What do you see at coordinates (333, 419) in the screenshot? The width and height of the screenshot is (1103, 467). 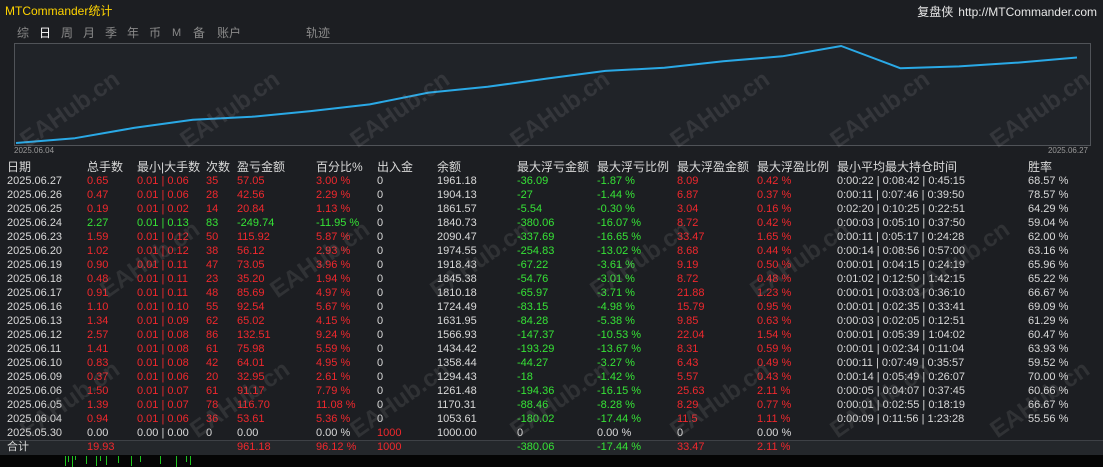 I see `pnl-percent-cell: 5.36 %` at bounding box center [333, 419].